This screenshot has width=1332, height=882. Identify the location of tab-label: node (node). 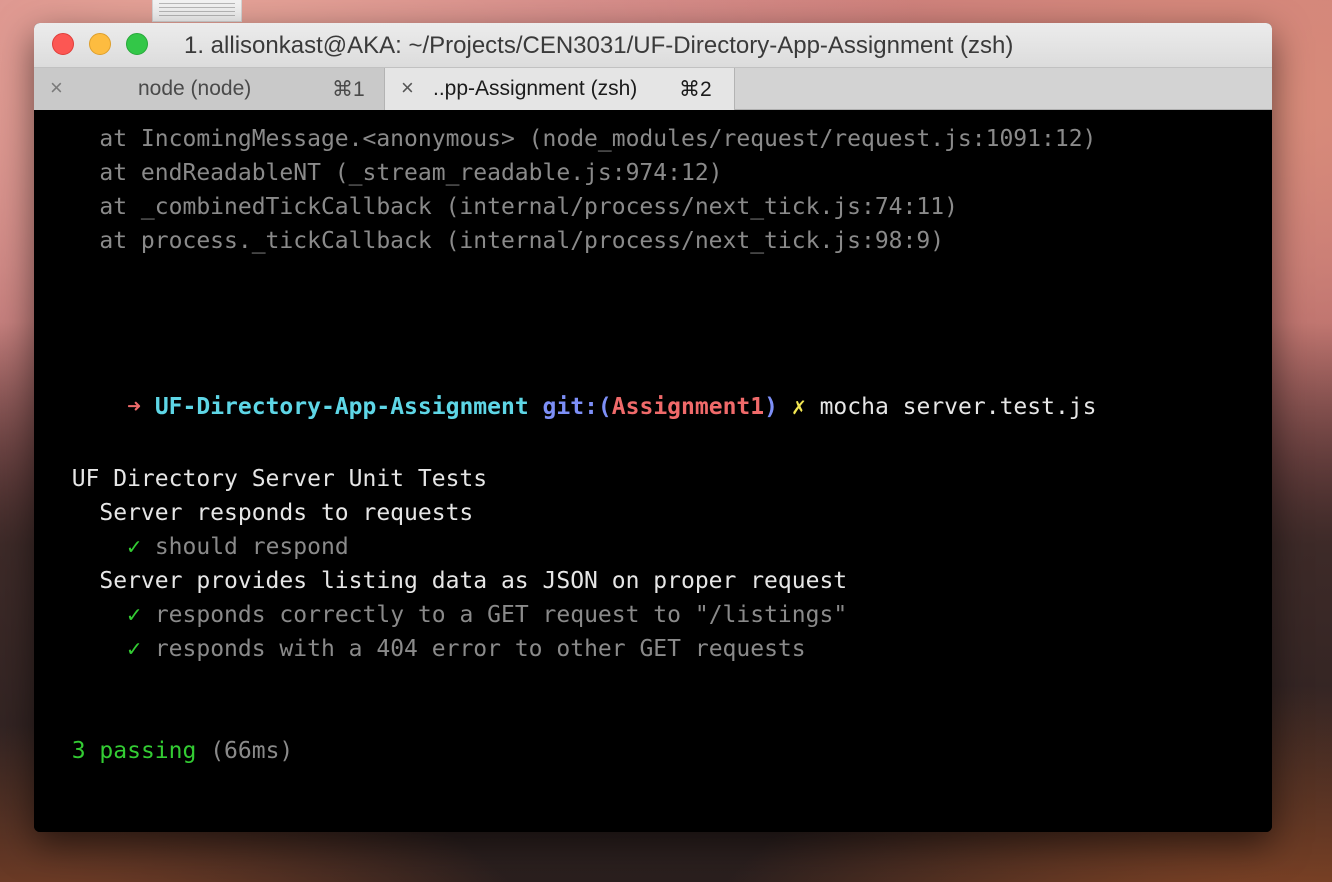
(195, 88).